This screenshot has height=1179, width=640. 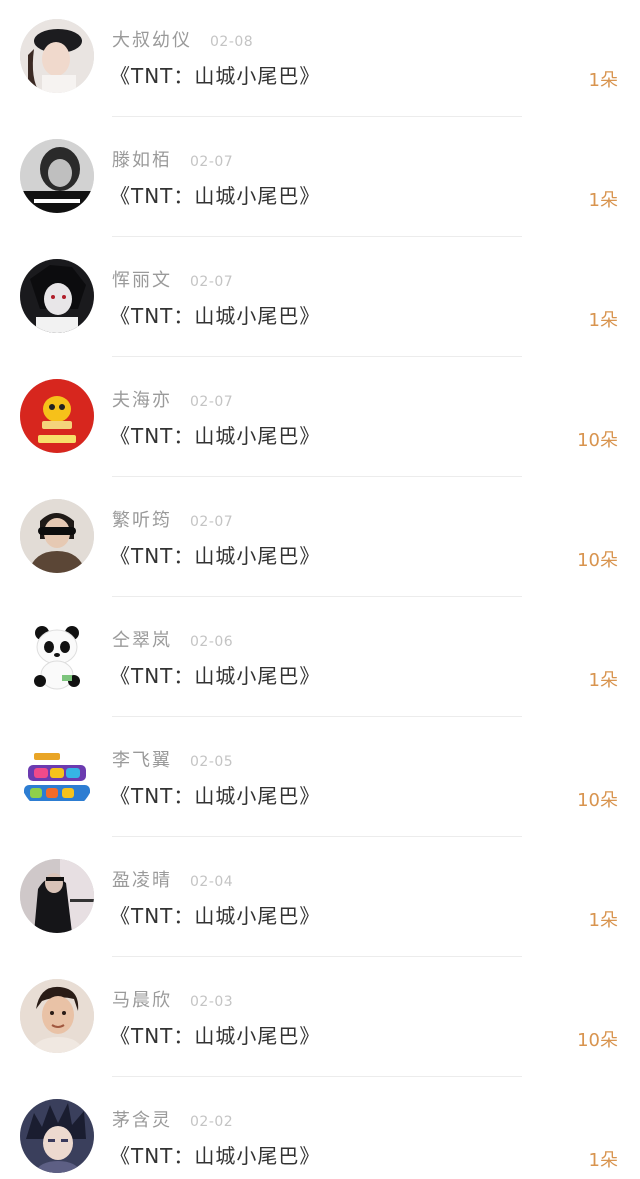 I want to click on list-item: 恽丽文 02-07 《TNT：山城小尾巴》 1朵, so click(x=320, y=300).